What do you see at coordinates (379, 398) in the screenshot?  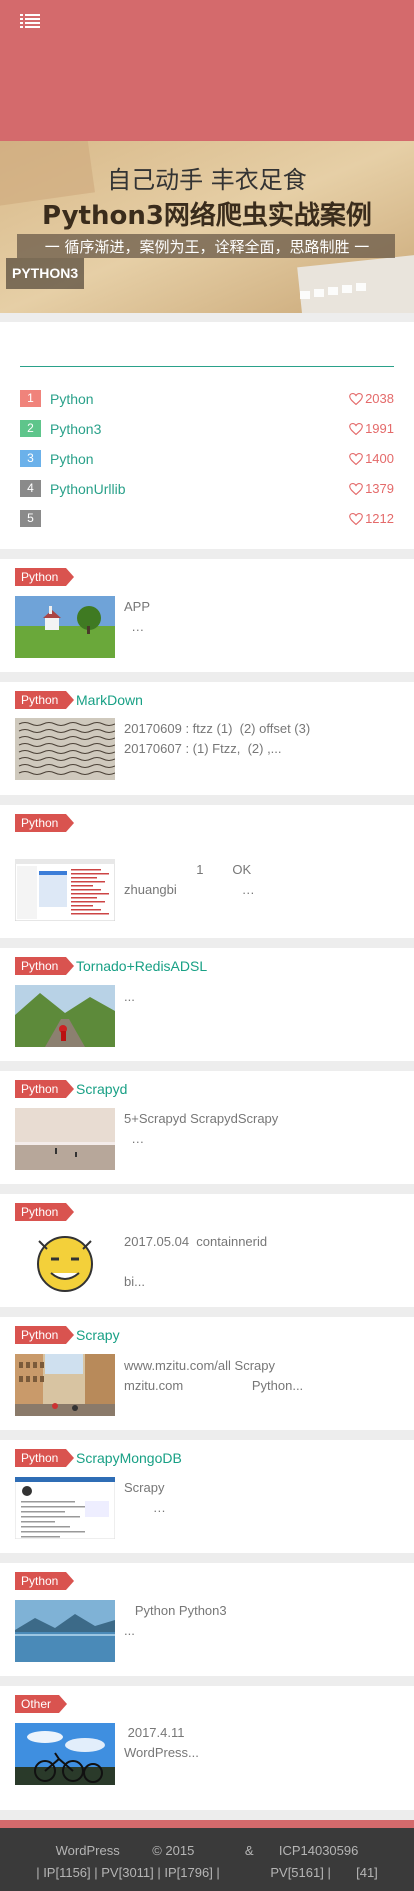 I see `like-count-value: 2038` at bounding box center [379, 398].